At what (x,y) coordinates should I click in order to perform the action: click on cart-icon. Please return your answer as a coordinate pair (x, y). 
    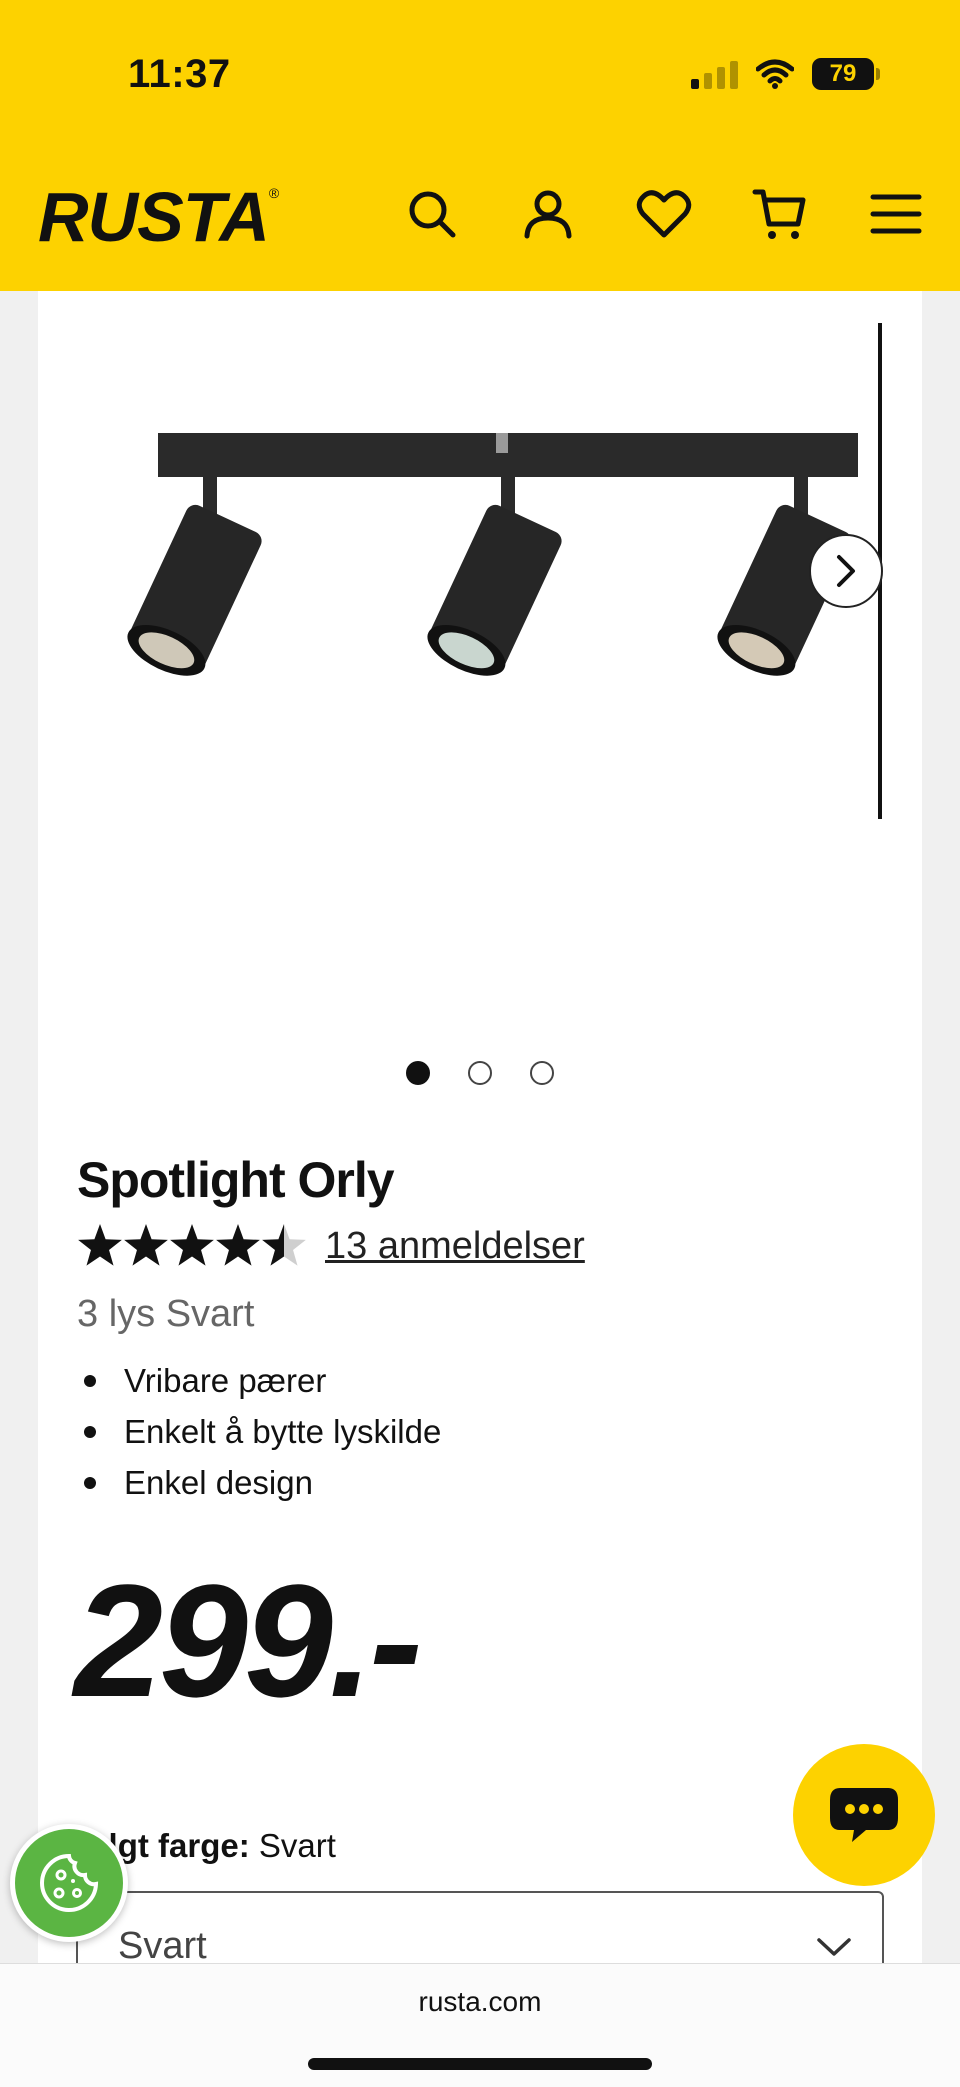
    Looking at the image, I should click on (780, 214).